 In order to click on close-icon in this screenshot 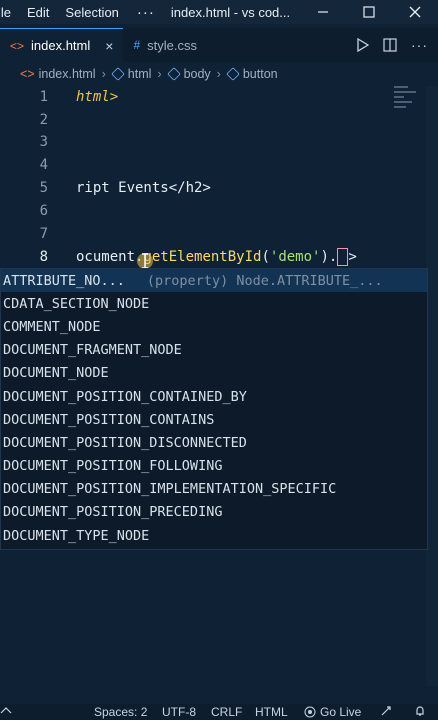, I will do `click(415, 12)`.